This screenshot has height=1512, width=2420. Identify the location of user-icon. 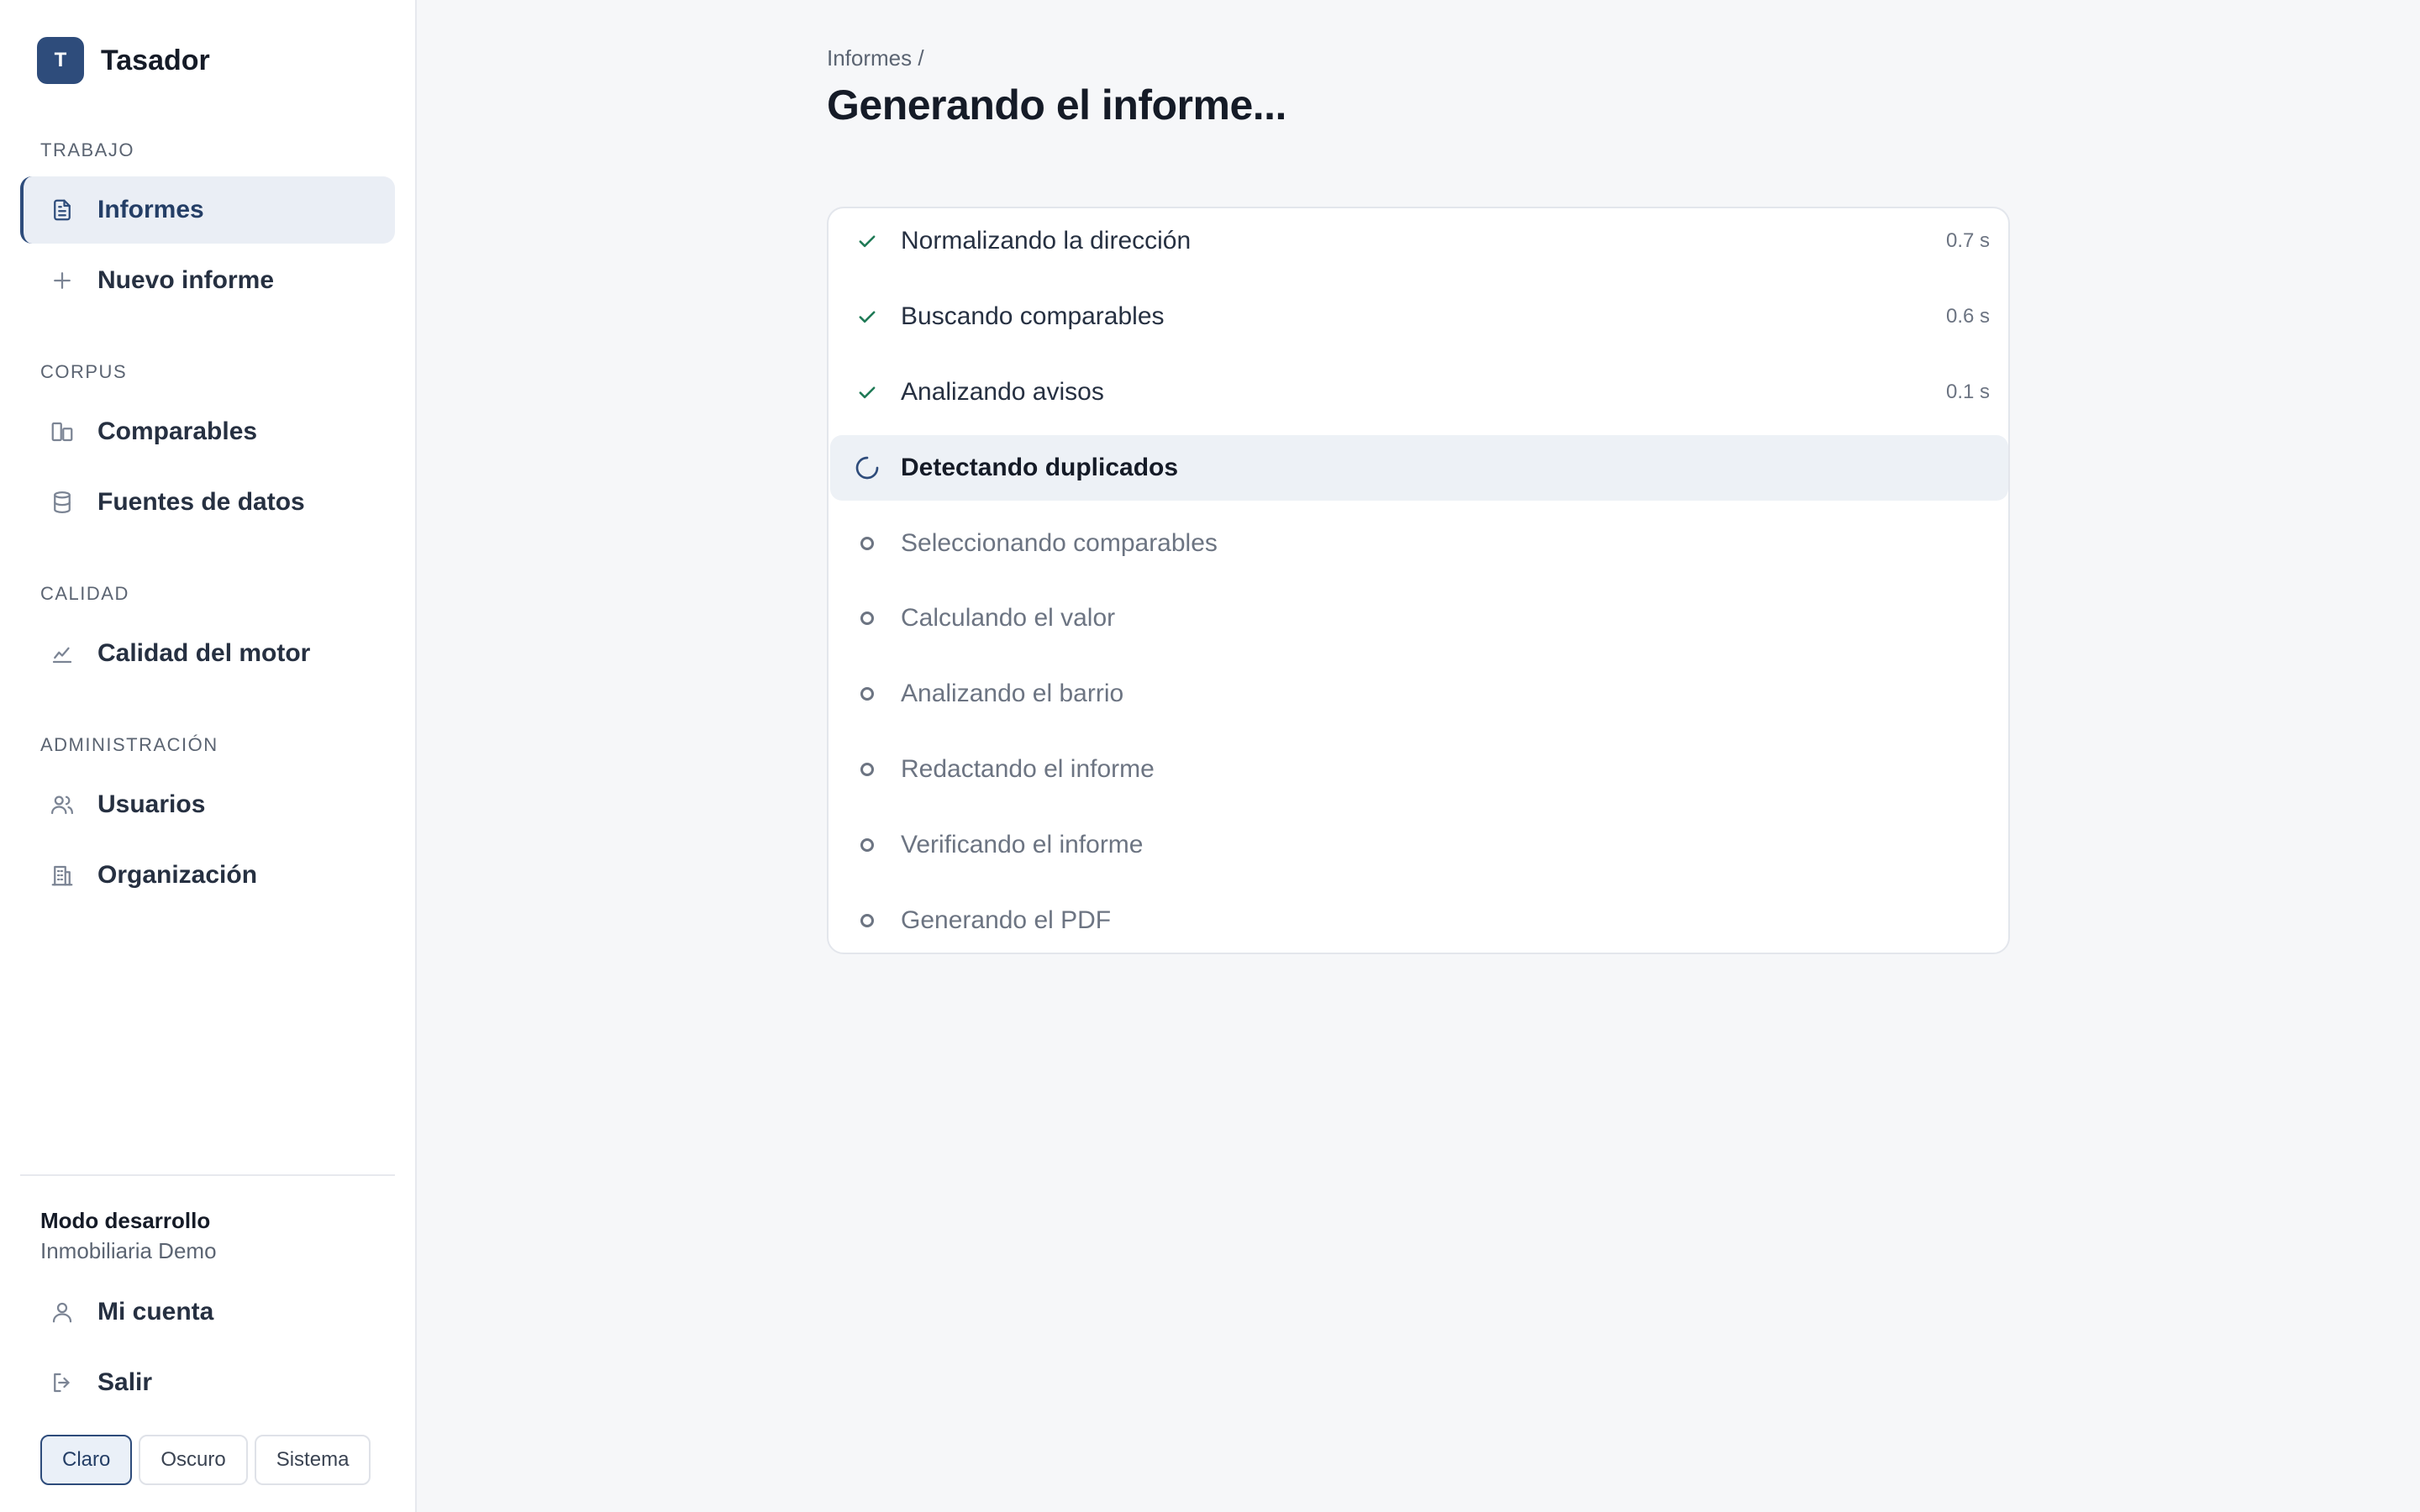
(62, 1312).